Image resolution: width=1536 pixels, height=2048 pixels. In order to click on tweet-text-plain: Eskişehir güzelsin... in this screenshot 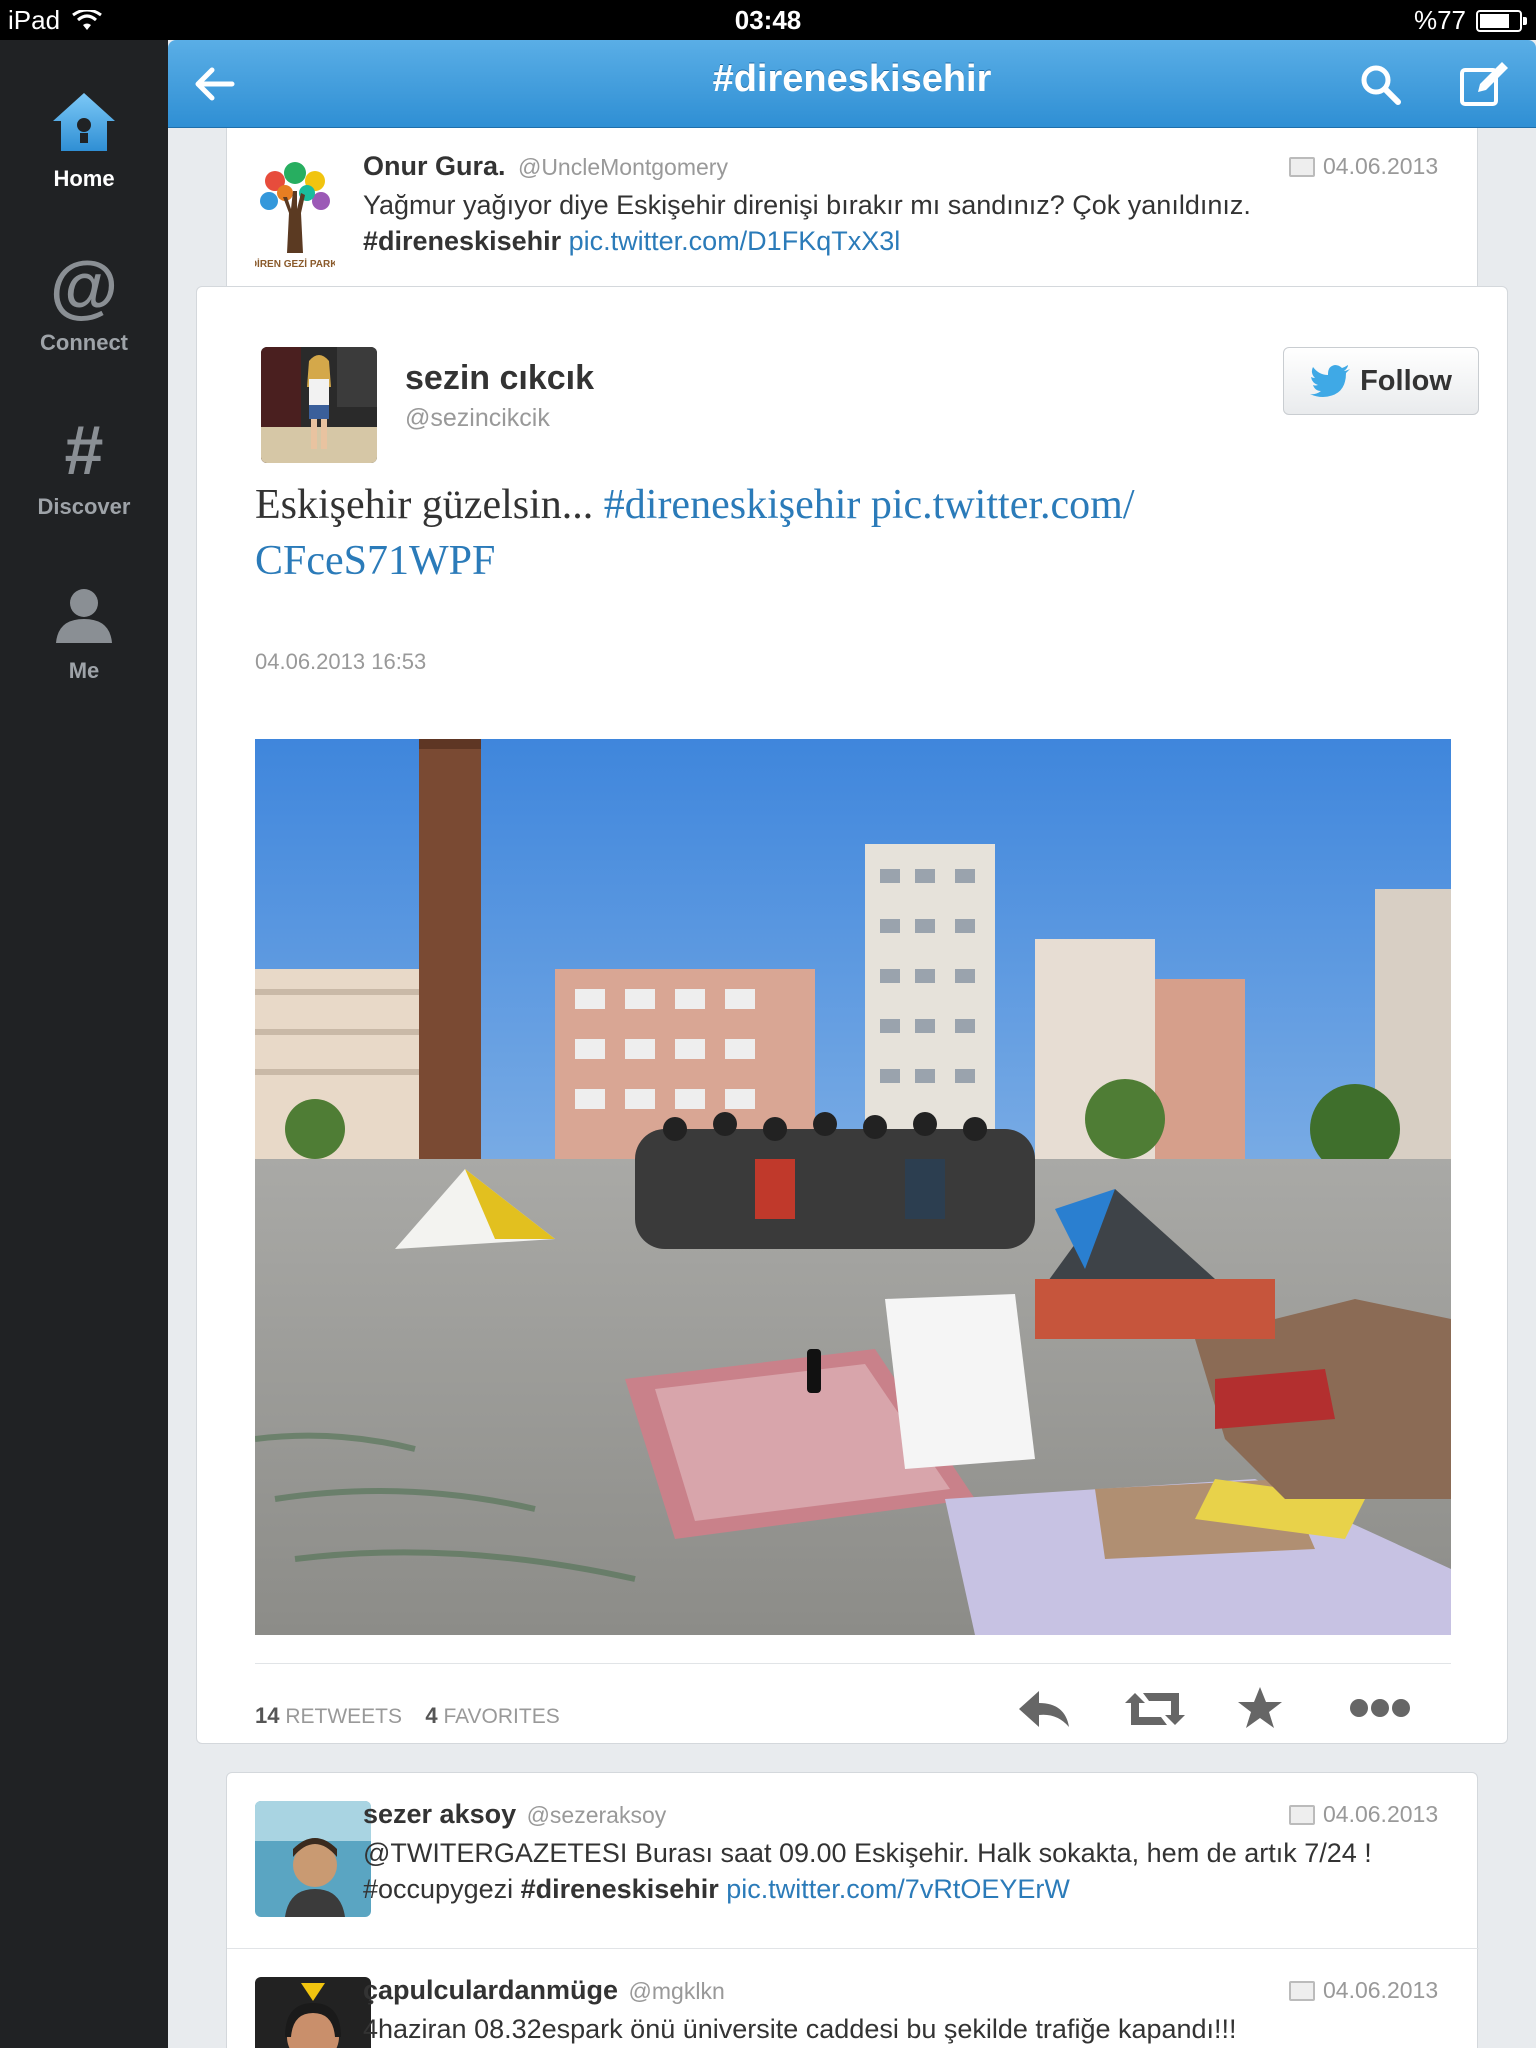, I will do `click(424, 505)`.